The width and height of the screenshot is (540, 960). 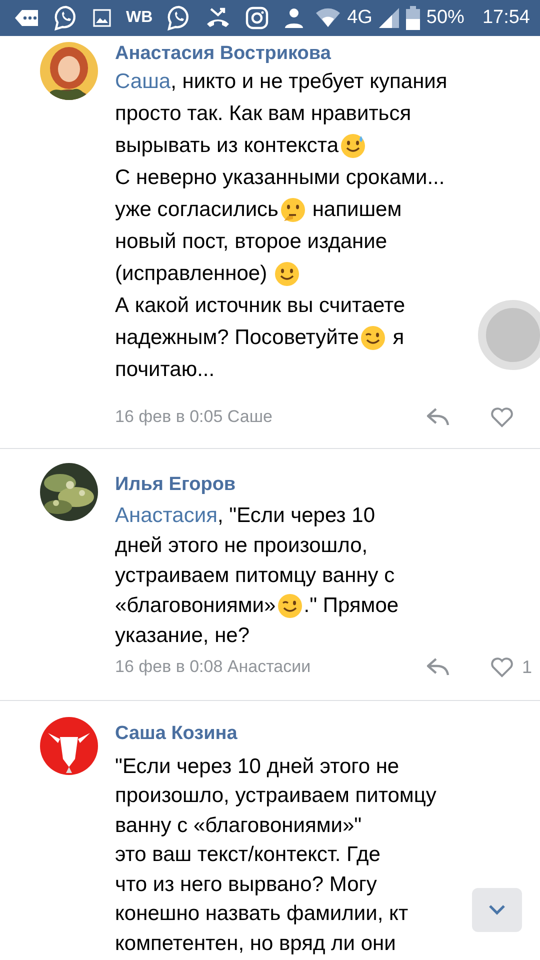 What do you see at coordinates (194, 417) in the screenshot?
I see `comment-date: 16 фев в 0:05 Саше` at bounding box center [194, 417].